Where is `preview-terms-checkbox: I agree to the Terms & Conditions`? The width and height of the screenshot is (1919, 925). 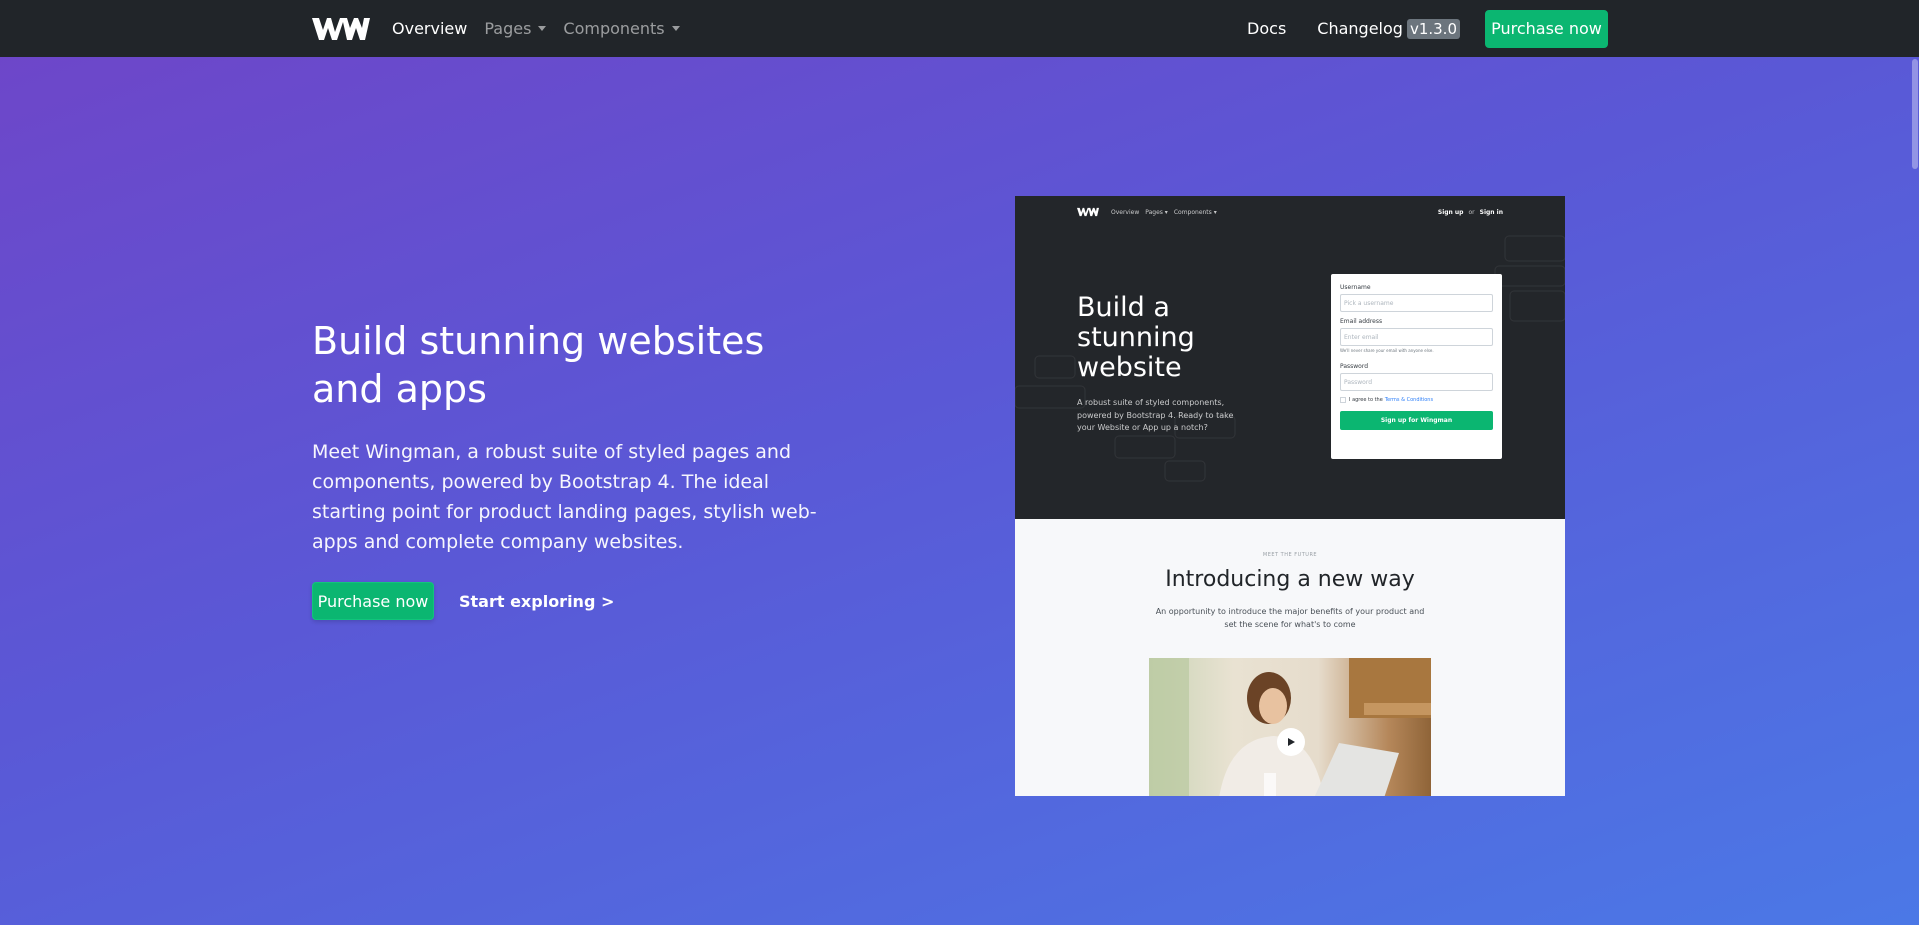 preview-terms-checkbox: I agree to the Terms & Conditions is located at coordinates (1416, 400).